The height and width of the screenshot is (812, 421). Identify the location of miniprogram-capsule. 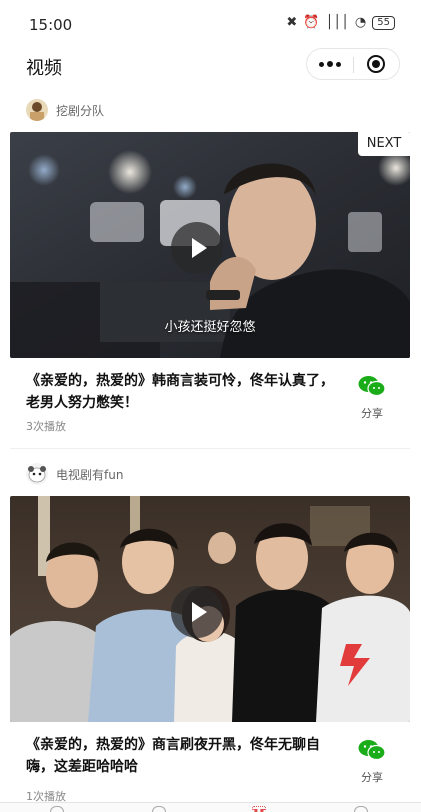
(353, 64).